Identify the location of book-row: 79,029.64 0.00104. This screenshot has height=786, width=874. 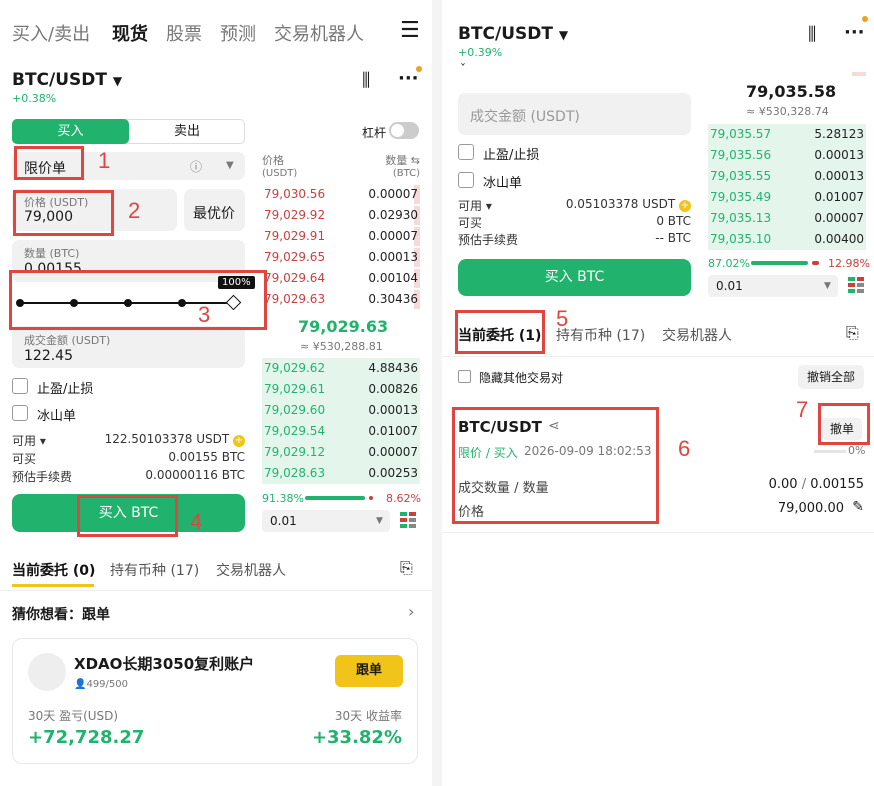
(341, 278).